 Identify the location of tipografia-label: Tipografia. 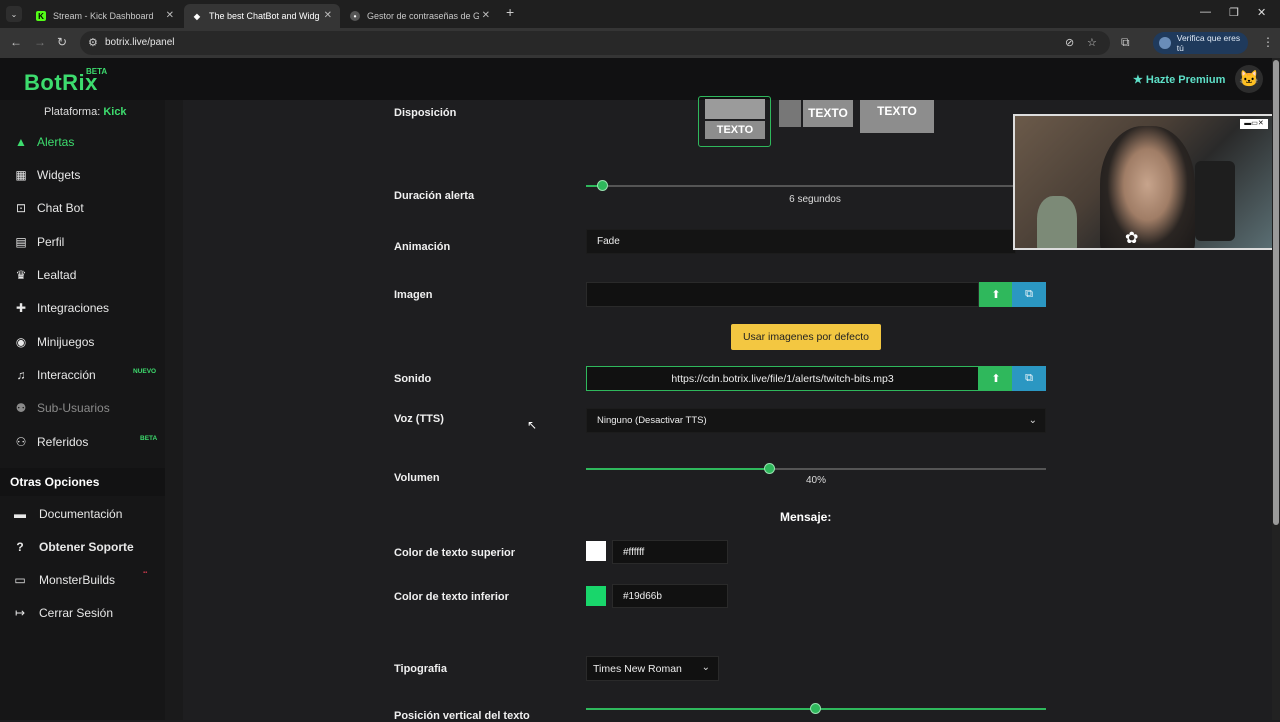
(420, 669).